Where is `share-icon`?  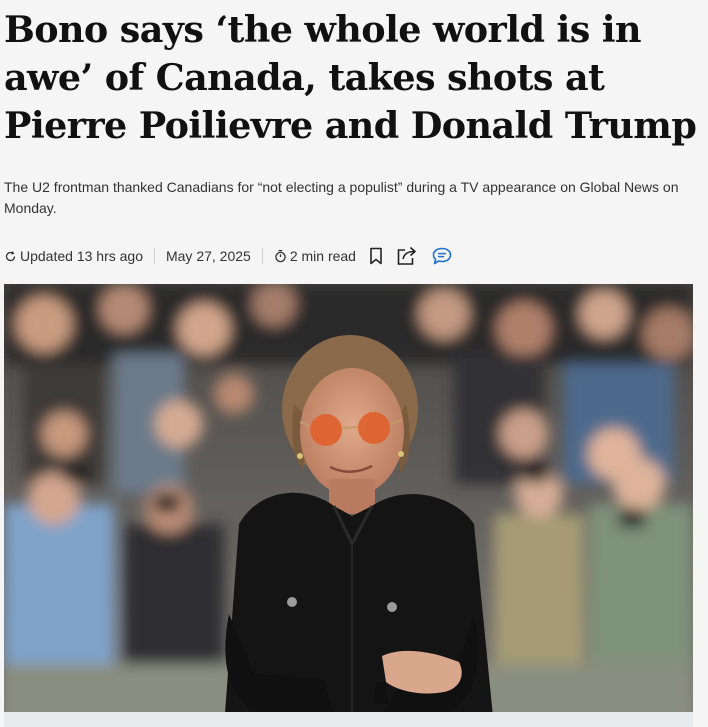 share-icon is located at coordinates (407, 256).